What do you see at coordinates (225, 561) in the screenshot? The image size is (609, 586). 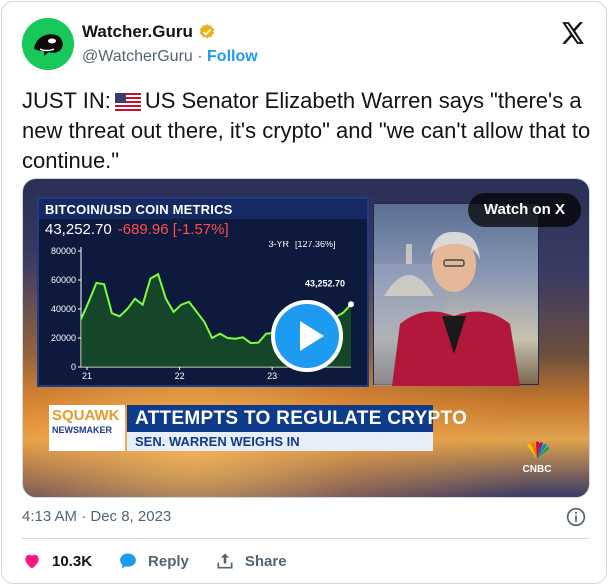 I see `share-icon` at bounding box center [225, 561].